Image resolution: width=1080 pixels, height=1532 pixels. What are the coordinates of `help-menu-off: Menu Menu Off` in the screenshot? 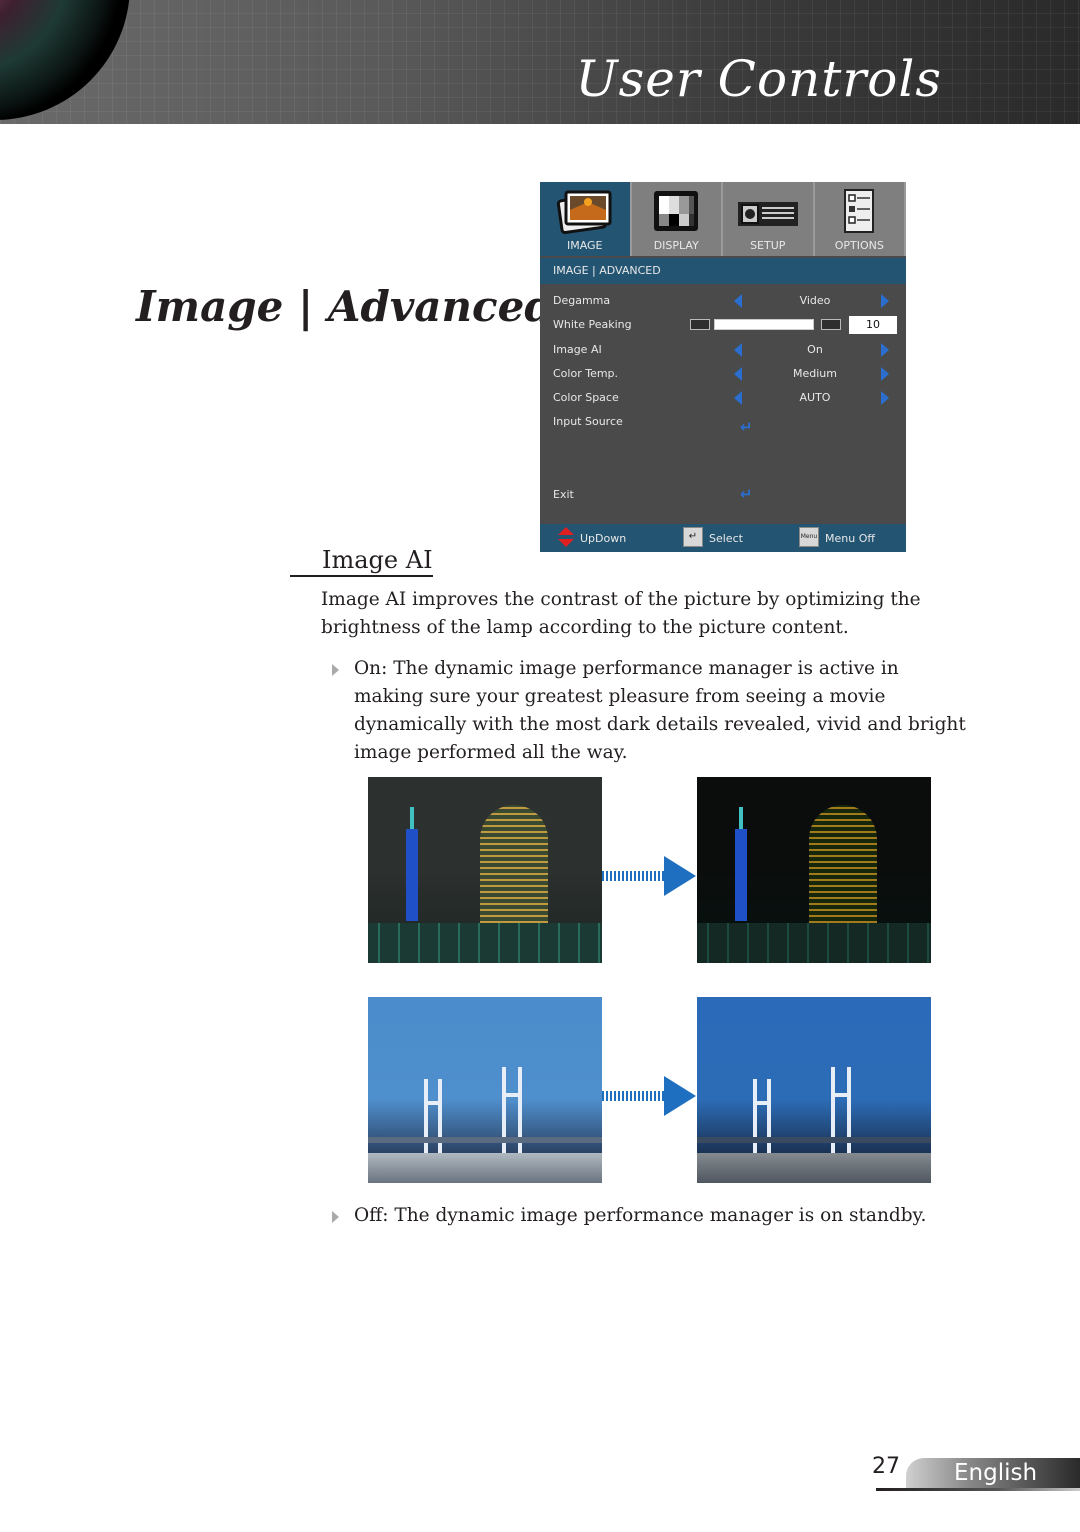 It's located at (837, 537).